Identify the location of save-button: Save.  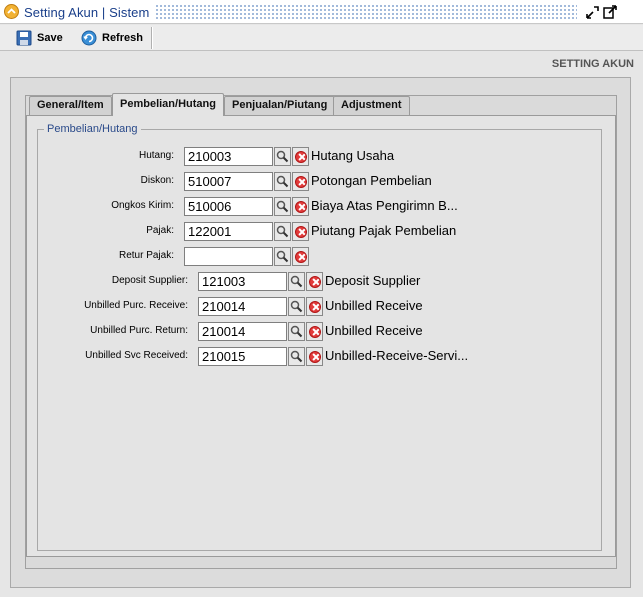
(39, 38).